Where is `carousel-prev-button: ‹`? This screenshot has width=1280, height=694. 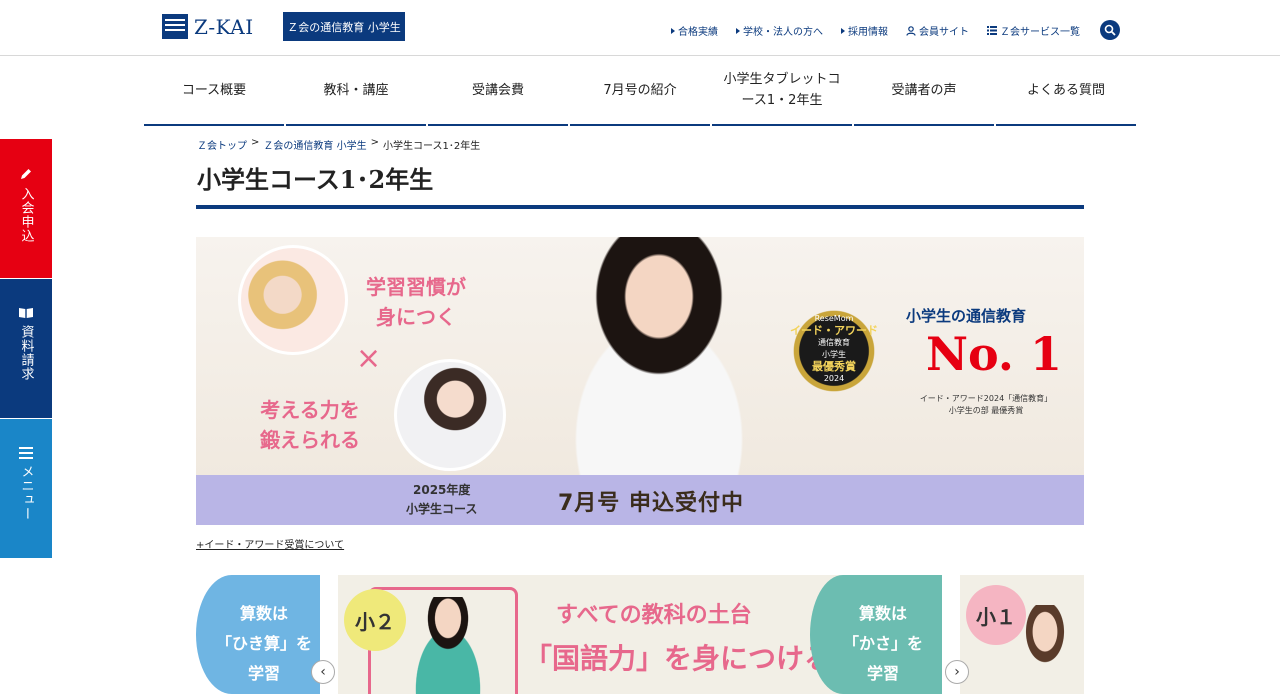
carousel-prev-button: ‹ is located at coordinates (323, 672).